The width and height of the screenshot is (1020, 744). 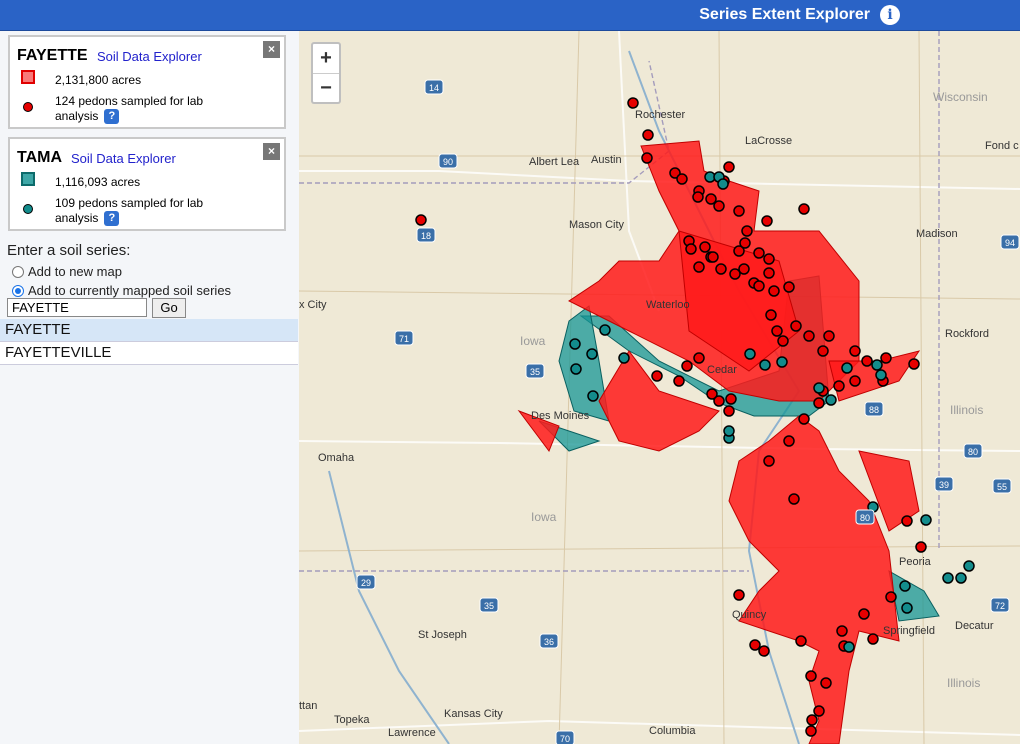 I want to click on close-icon: ×, so click(x=271, y=151).